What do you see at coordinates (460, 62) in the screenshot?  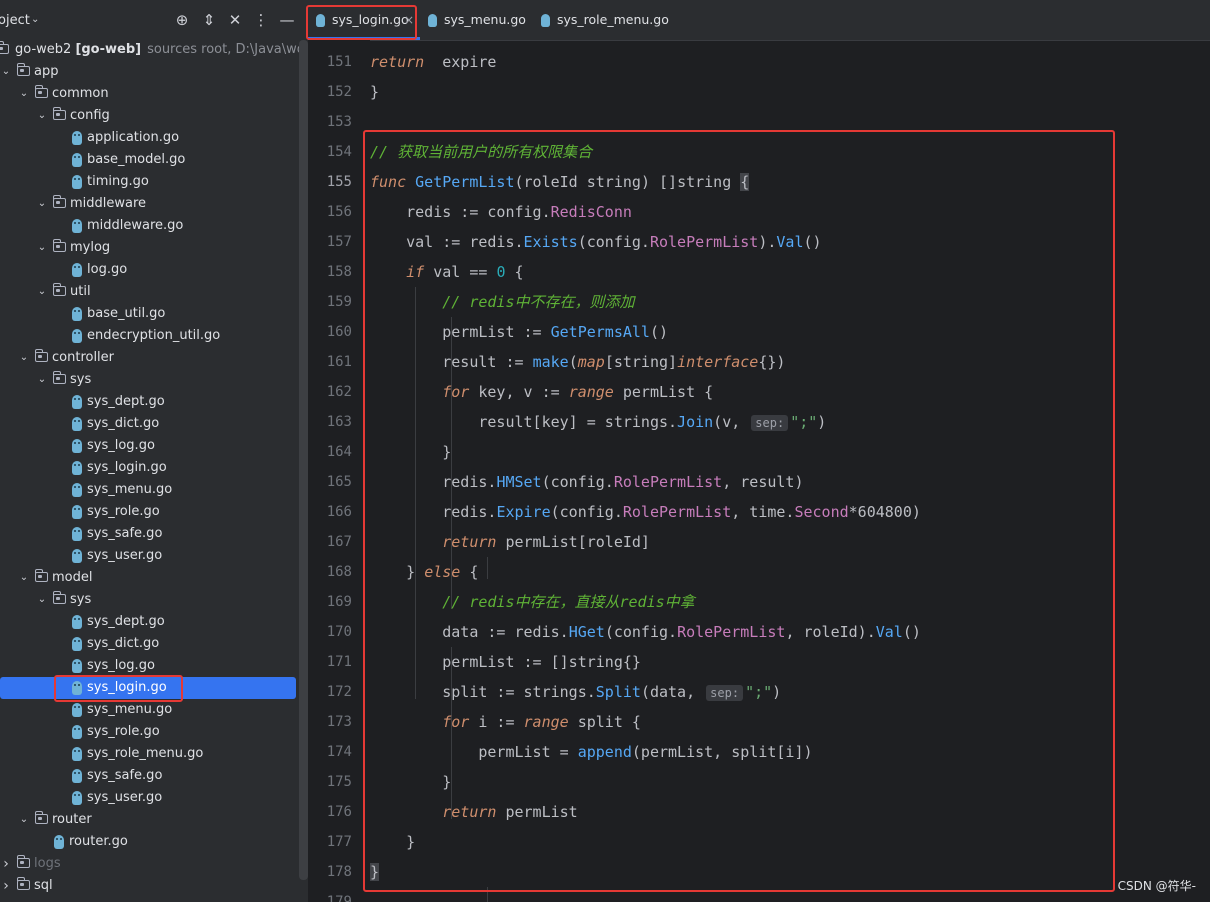 I see `code-token: expire` at bounding box center [460, 62].